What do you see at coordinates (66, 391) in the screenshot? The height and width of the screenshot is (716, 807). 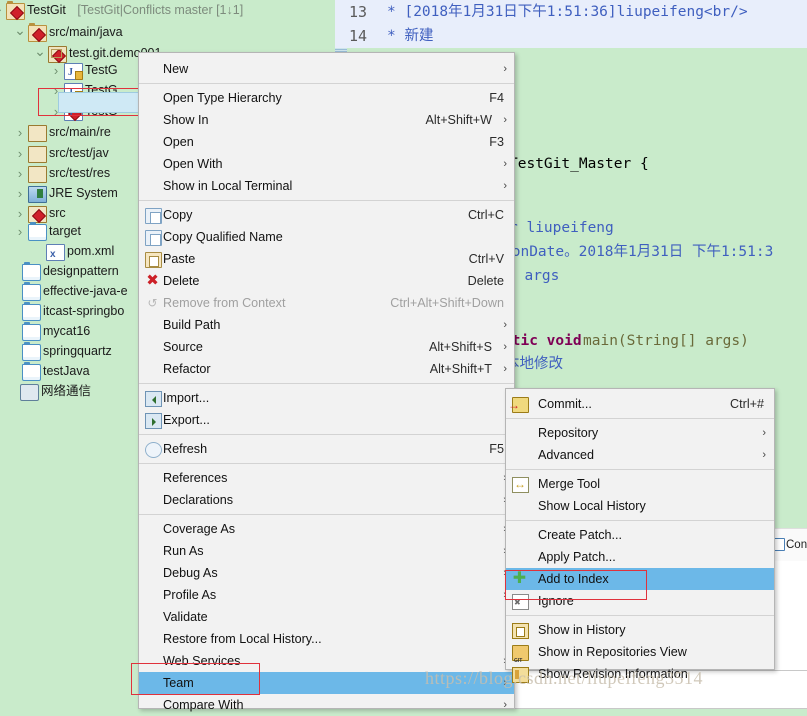 I see `tree-item-label: 网络通信` at bounding box center [66, 391].